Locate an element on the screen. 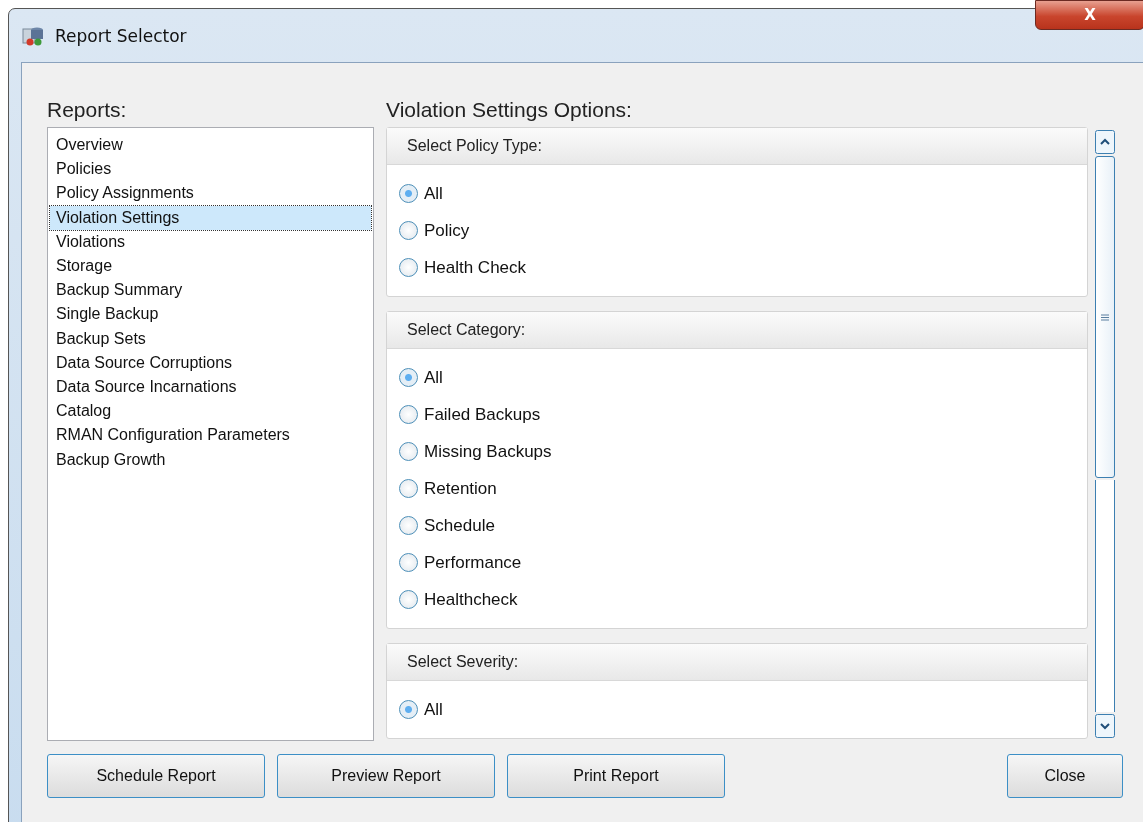  window-title: Report Selector is located at coordinates (121, 35).